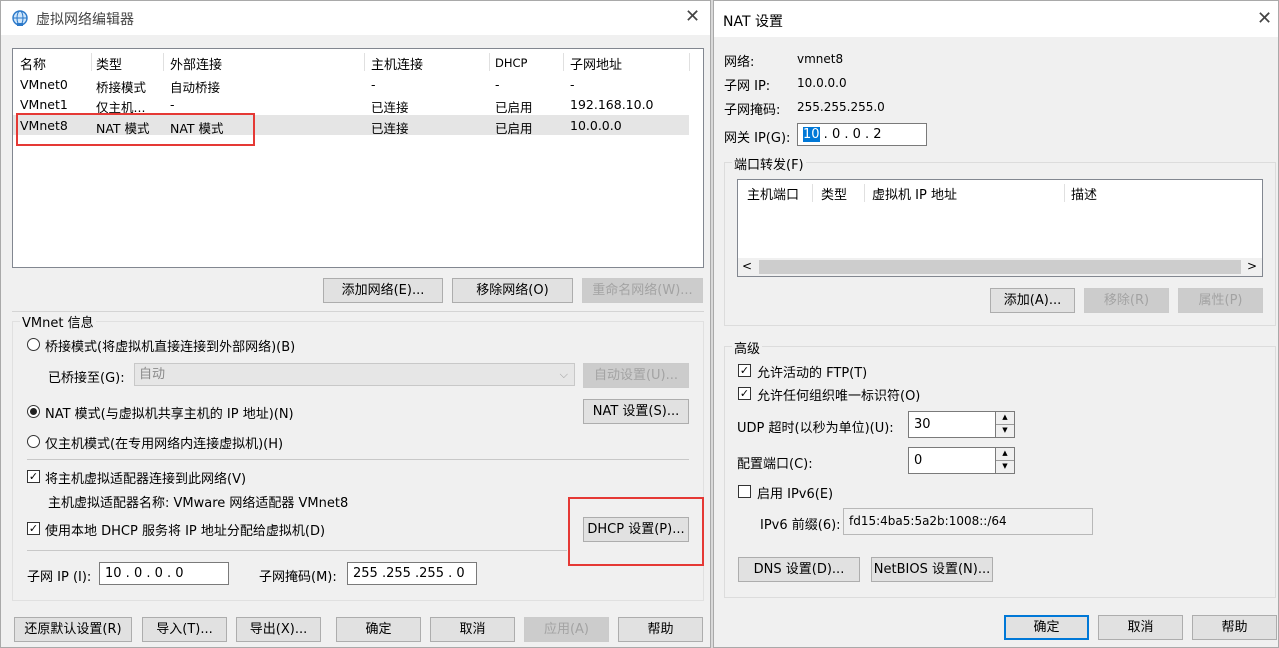 The height and width of the screenshot is (648, 1279). I want to click on use-dhcp-label: 使用本地 DHCP 服务将 IP 地址分配给虚拟机(D), so click(185, 529).